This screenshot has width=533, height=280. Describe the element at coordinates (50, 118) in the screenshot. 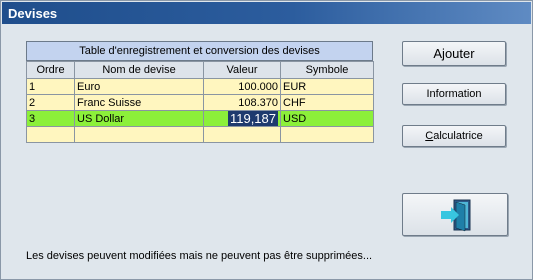

I see `cell-ordre: 3` at that location.